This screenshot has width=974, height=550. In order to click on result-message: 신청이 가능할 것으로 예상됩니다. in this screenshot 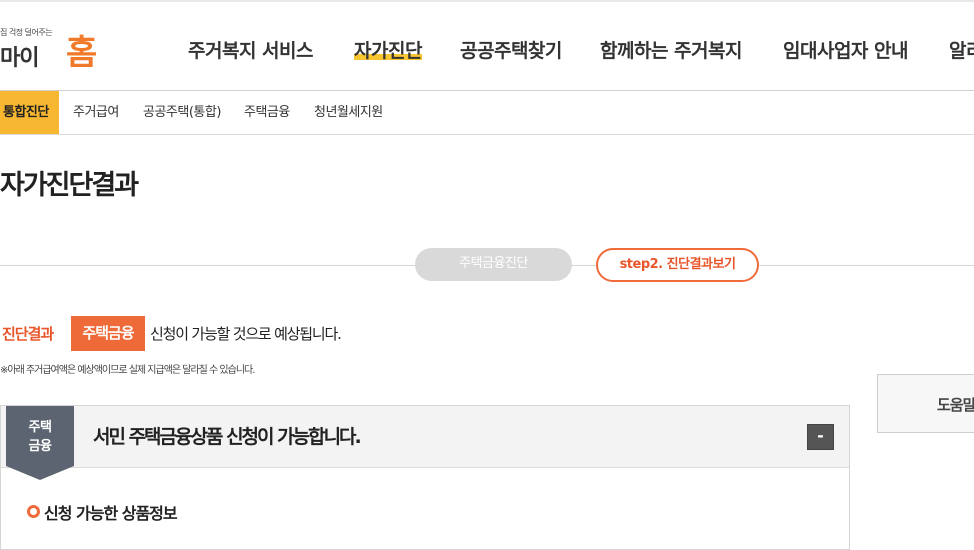, I will do `click(246, 334)`.